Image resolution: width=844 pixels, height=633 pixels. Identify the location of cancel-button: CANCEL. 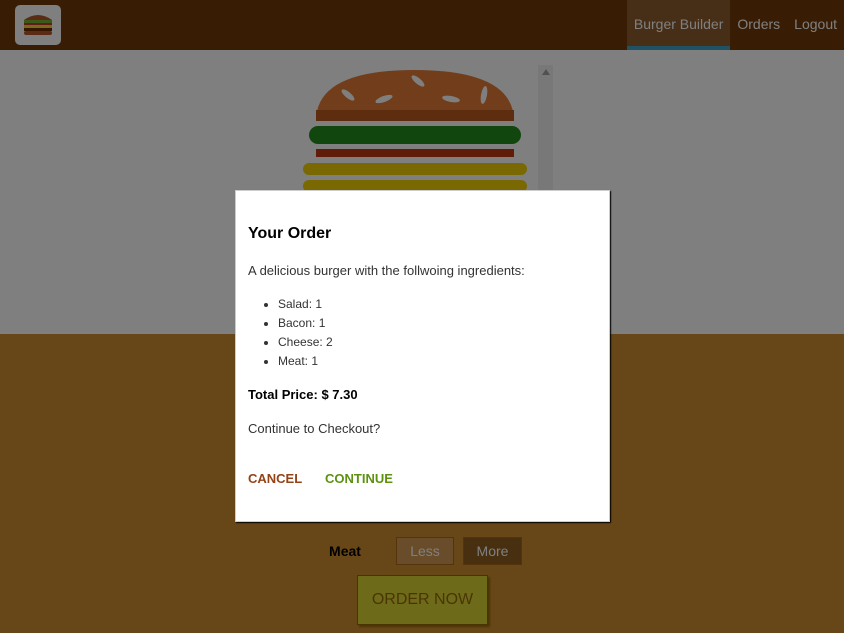
(275, 478).